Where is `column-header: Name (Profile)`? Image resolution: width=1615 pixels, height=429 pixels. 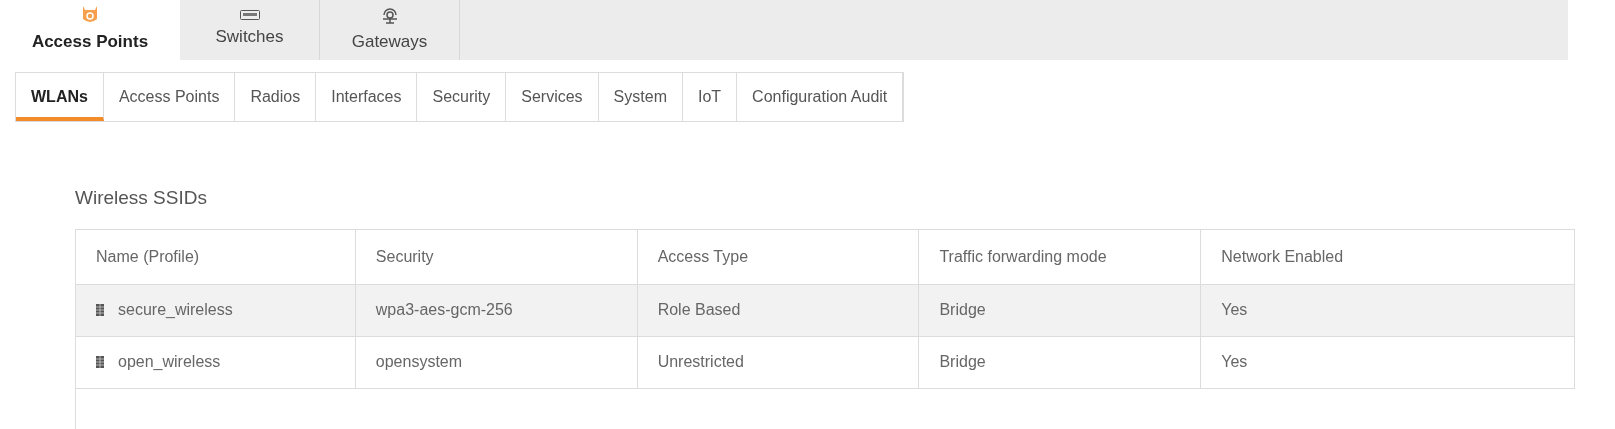
column-header: Name (Profile) is located at coordinates (216, 256).